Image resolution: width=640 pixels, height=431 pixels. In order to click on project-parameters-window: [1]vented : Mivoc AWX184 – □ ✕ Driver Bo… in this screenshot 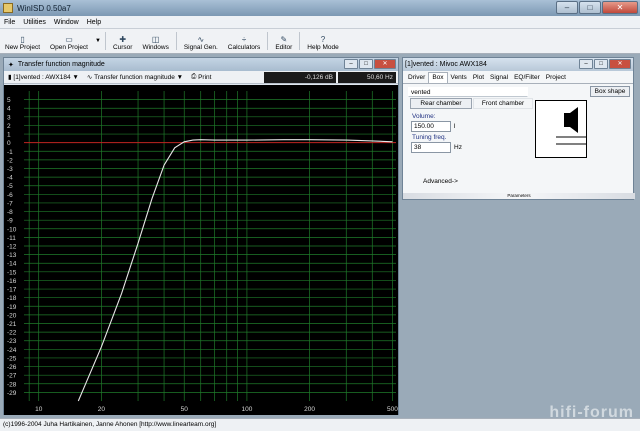, I will do `click(518, 128)`.